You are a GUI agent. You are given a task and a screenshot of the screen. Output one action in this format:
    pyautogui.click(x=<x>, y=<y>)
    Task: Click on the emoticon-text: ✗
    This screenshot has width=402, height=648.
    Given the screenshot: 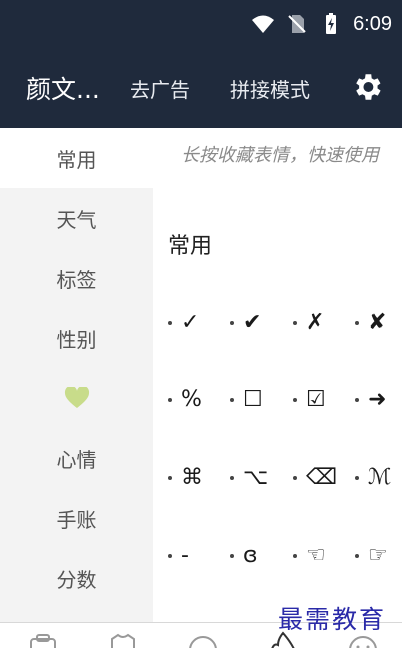 What is the action you would take?
    pyautogui.click(x=315, y=322)
    